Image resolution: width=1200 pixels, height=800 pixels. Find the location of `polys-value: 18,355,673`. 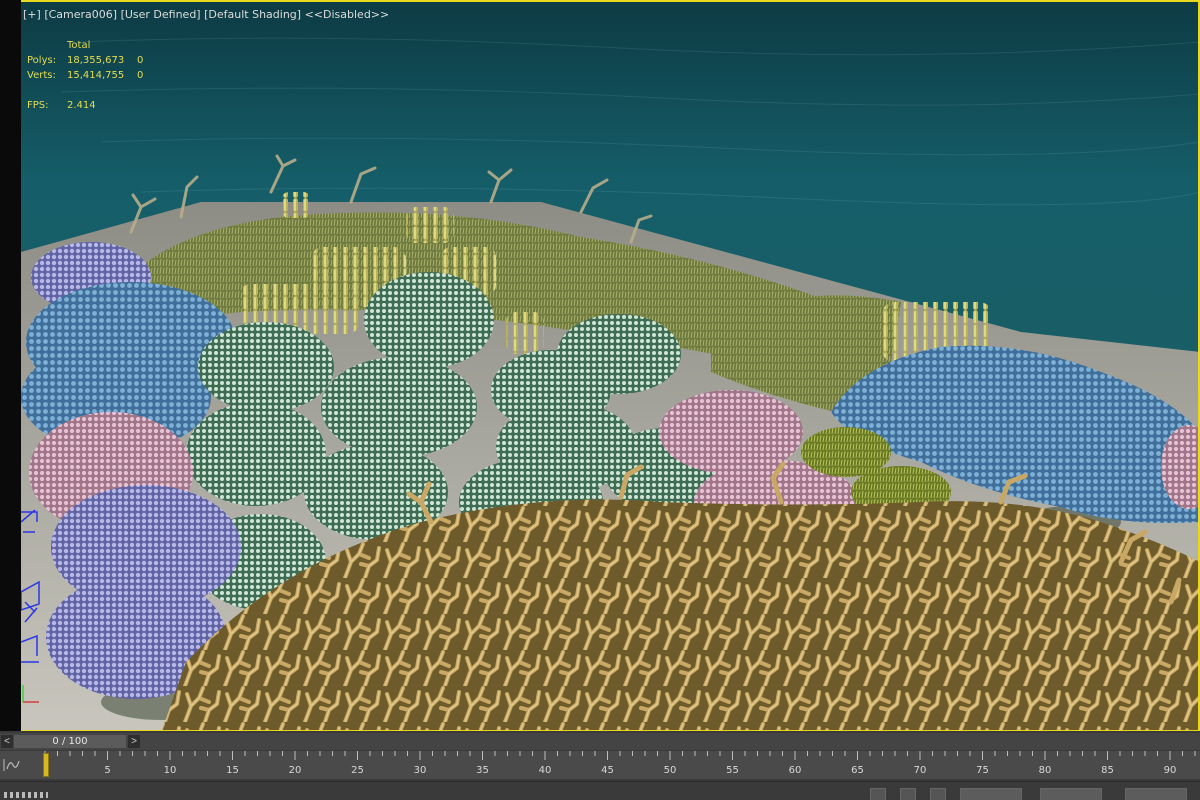

polys-value: 18,355,673 is located at coordinates (96, 60).